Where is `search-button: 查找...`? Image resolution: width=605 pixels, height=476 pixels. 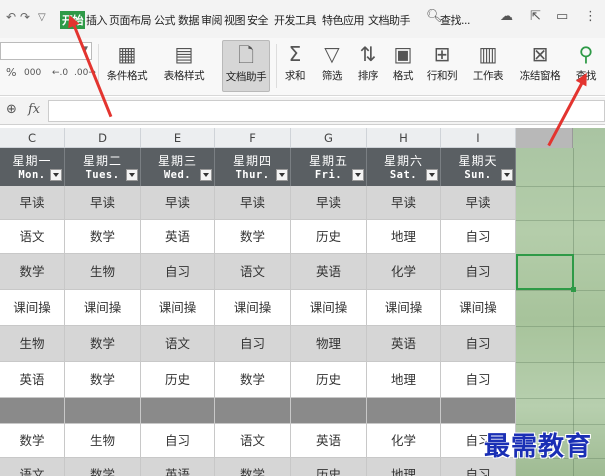
search-button: 查找... is located at coordinates (455, 20).